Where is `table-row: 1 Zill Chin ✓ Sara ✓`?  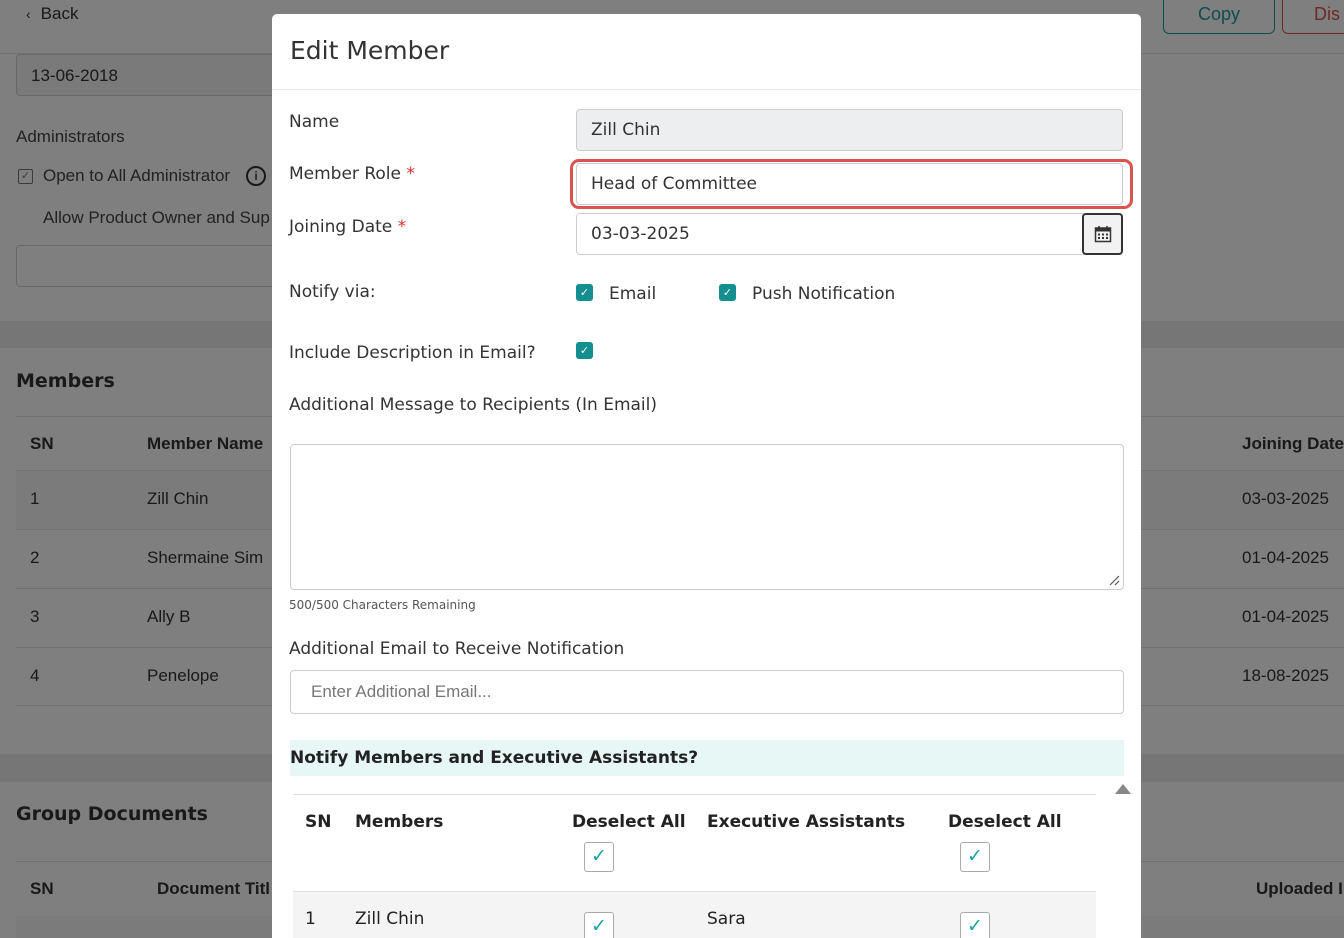
table-row: 1 Zill Chin ✓ Sara ✓ is located at coordinates (694, 914).